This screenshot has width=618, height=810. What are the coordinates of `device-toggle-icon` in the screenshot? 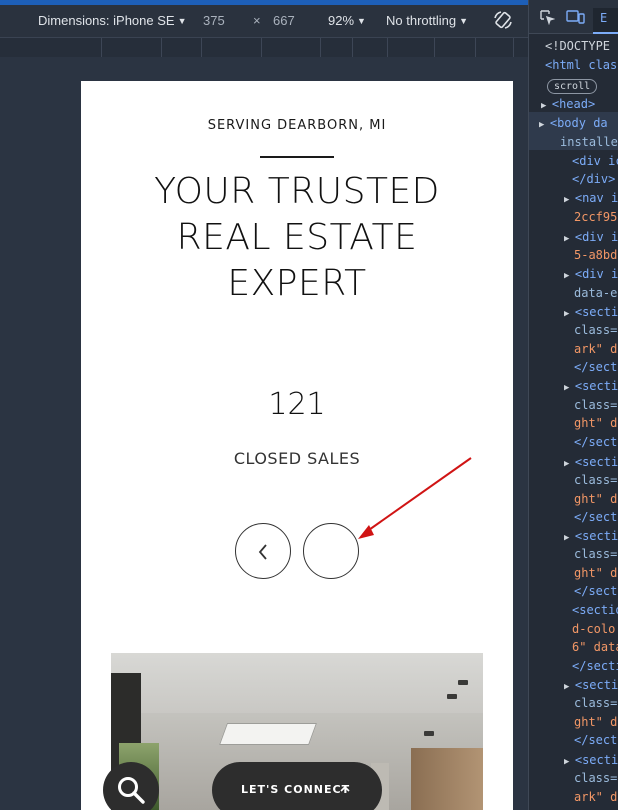 It's located at (576, 18).